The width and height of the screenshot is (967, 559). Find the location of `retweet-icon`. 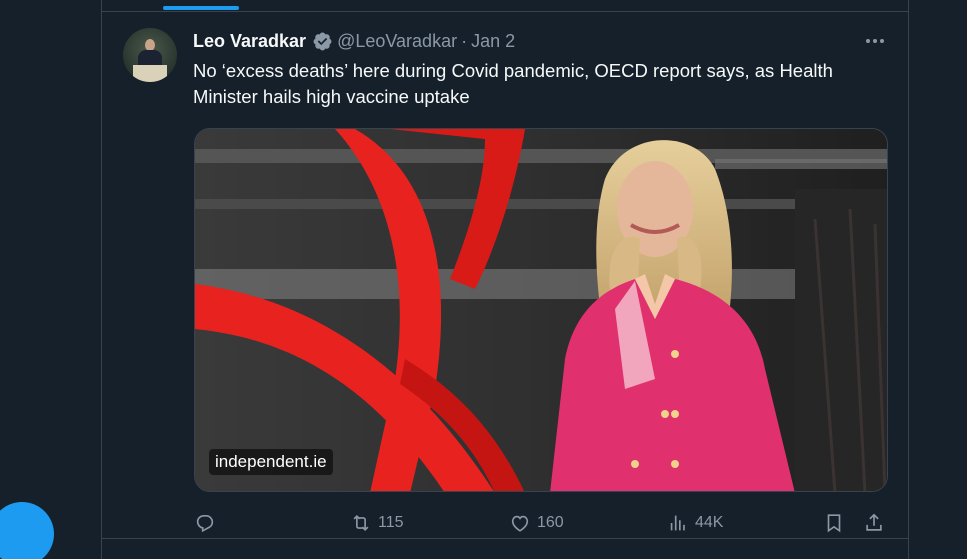

retweet-icon is located at coordinates (361, 523).